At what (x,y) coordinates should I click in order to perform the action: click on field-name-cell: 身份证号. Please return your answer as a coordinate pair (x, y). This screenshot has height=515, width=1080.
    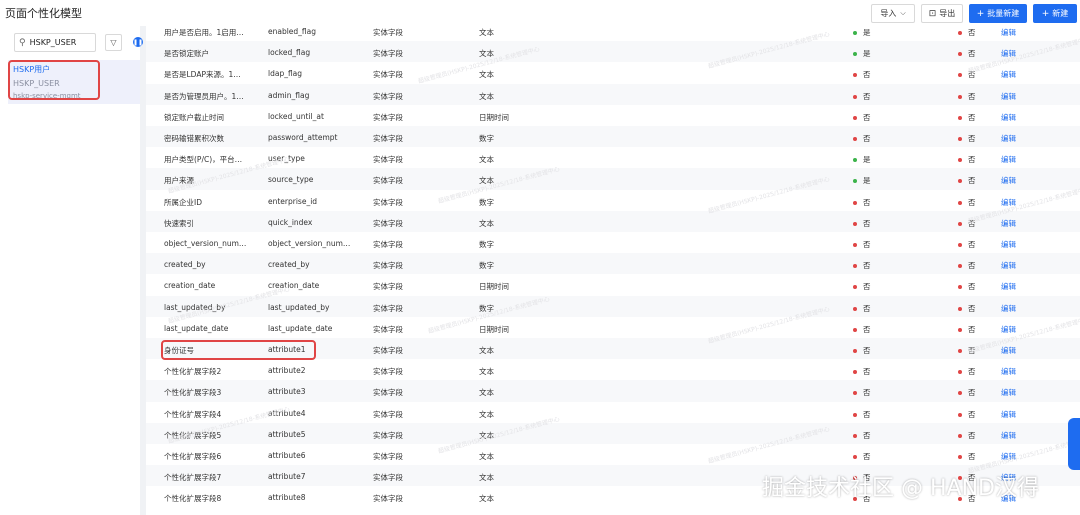
    Looking at the image, I should click on (179, 350).